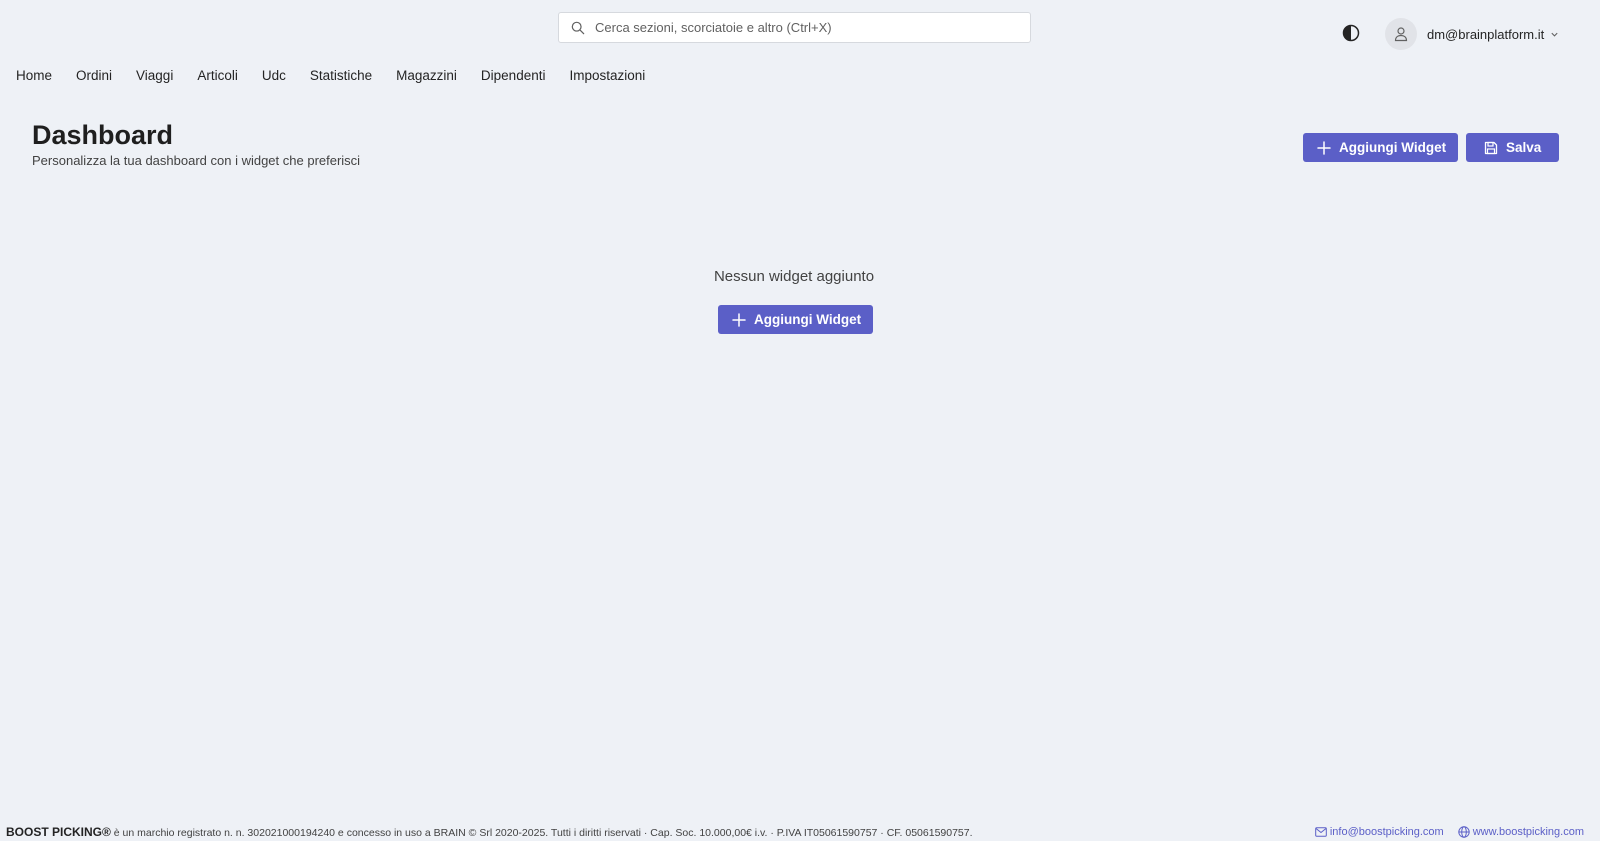 The width and height of the screenshot is (1600, 841). What do you see at coordinates (1393, 147) in the screenshot?
I see `add-widget-label: Aggiungi Widget` at bounding box center [1393, 147].